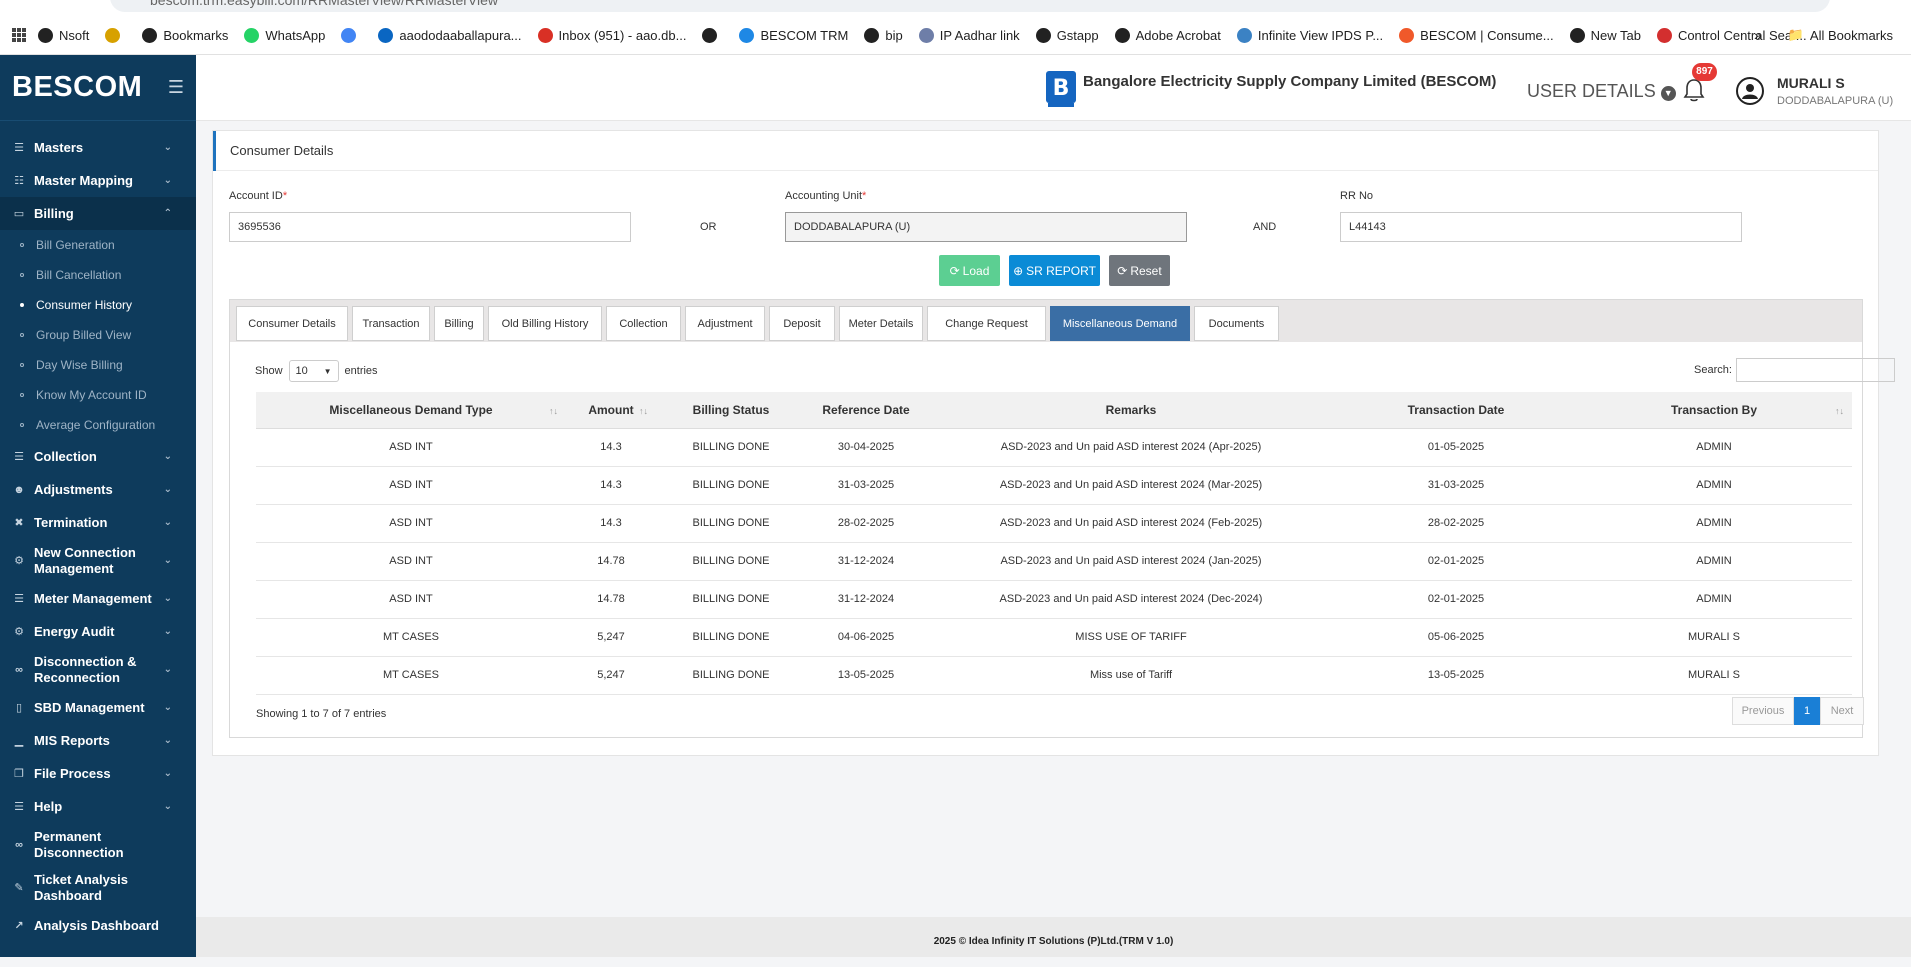 The width and height of the screenshot is (1911, 967). I want to click on bookmark-item: IP Aadhar link, so click(969, 35).